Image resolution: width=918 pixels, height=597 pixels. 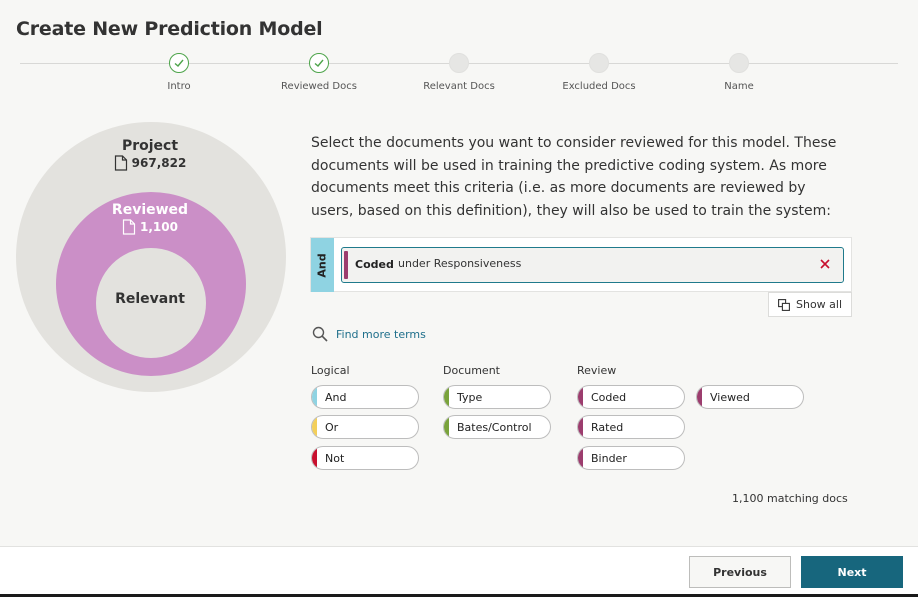 I want to click on criterion-name: Coded, so click(x=374, y=264).